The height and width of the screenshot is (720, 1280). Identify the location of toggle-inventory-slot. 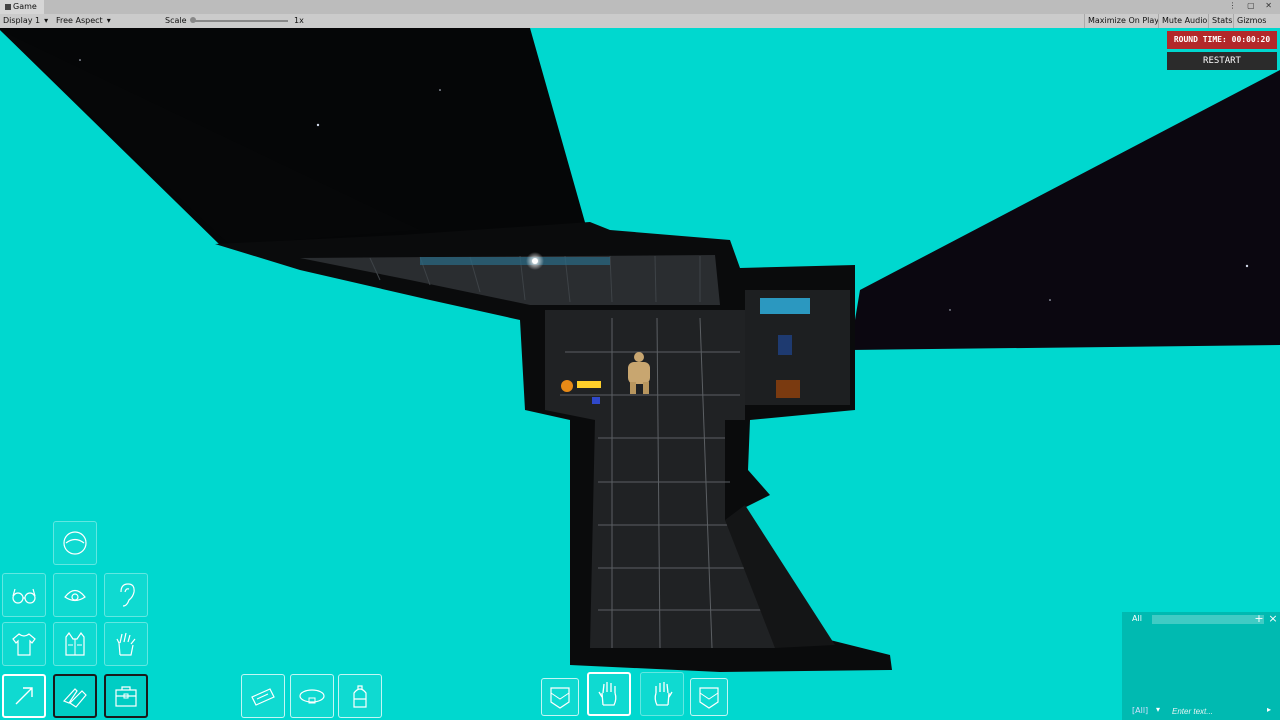
(24, 696).